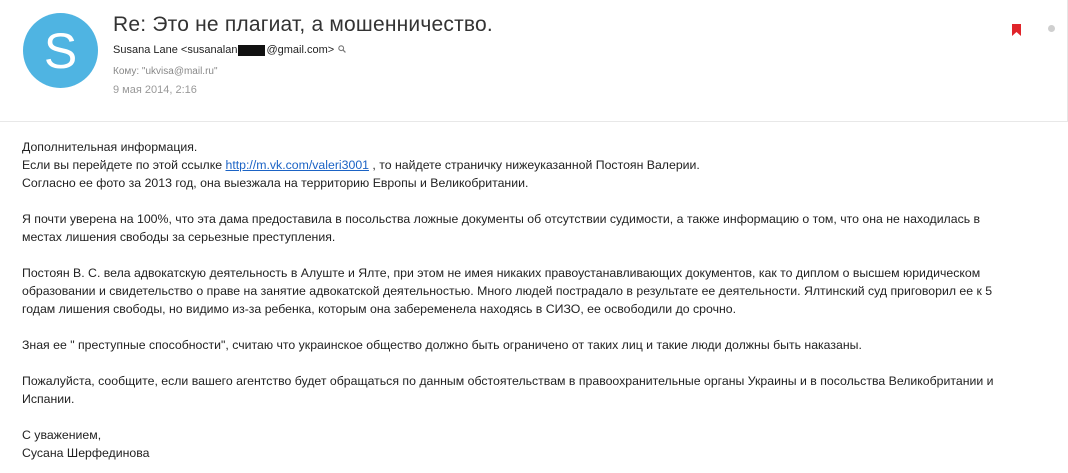 The height and width of the screenshot is (473, 1068). I want to click on email-subject: Re: Это не плагиат, а мошенничество., so click(303, 24).